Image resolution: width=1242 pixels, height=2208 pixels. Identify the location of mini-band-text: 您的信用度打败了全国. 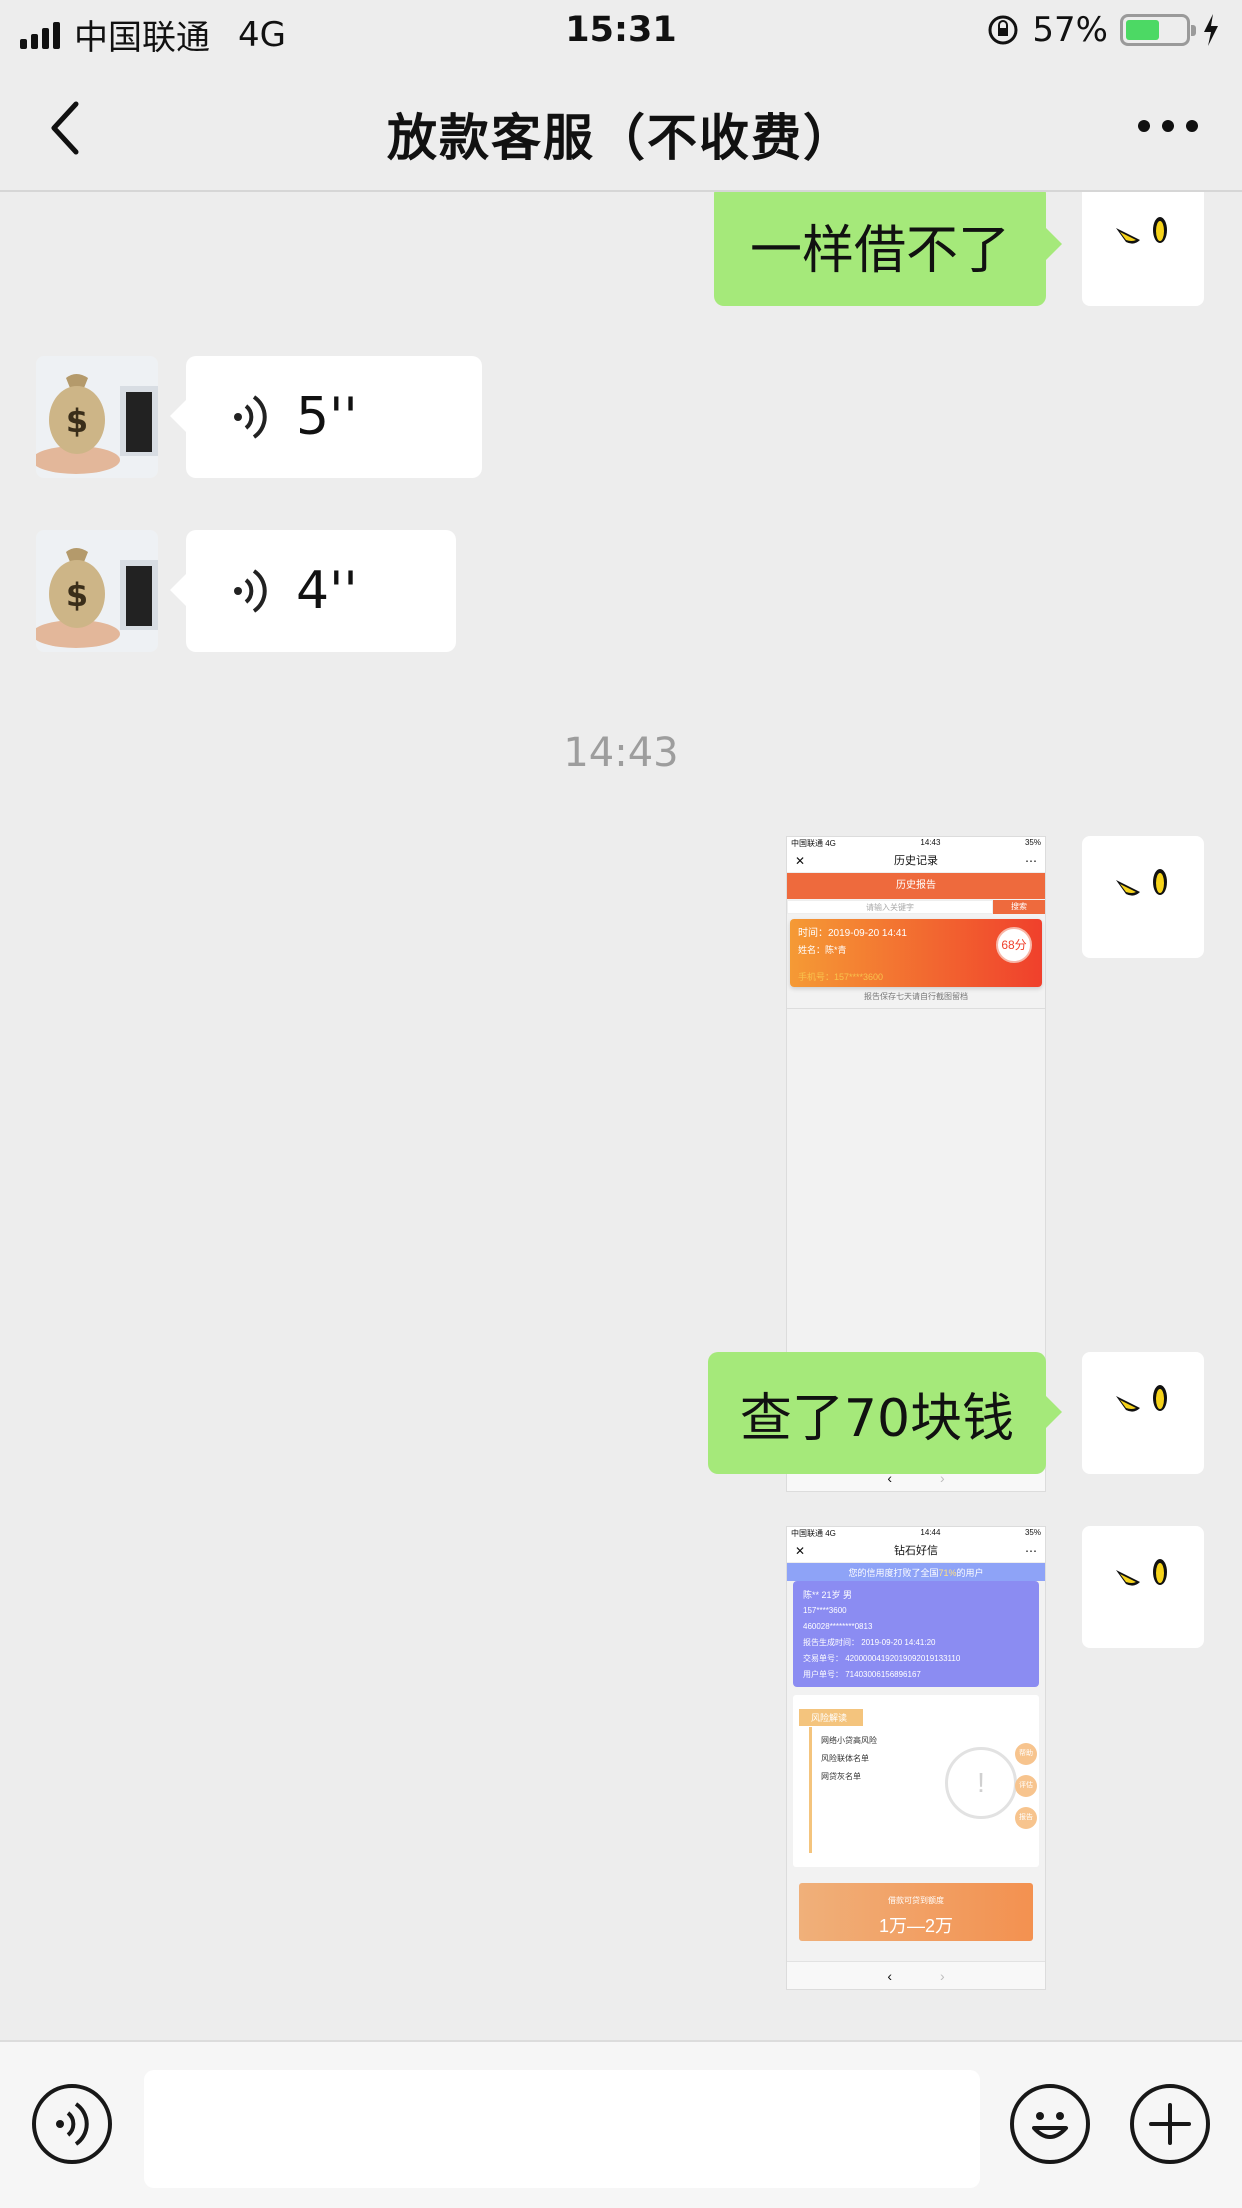
(893, 1573).